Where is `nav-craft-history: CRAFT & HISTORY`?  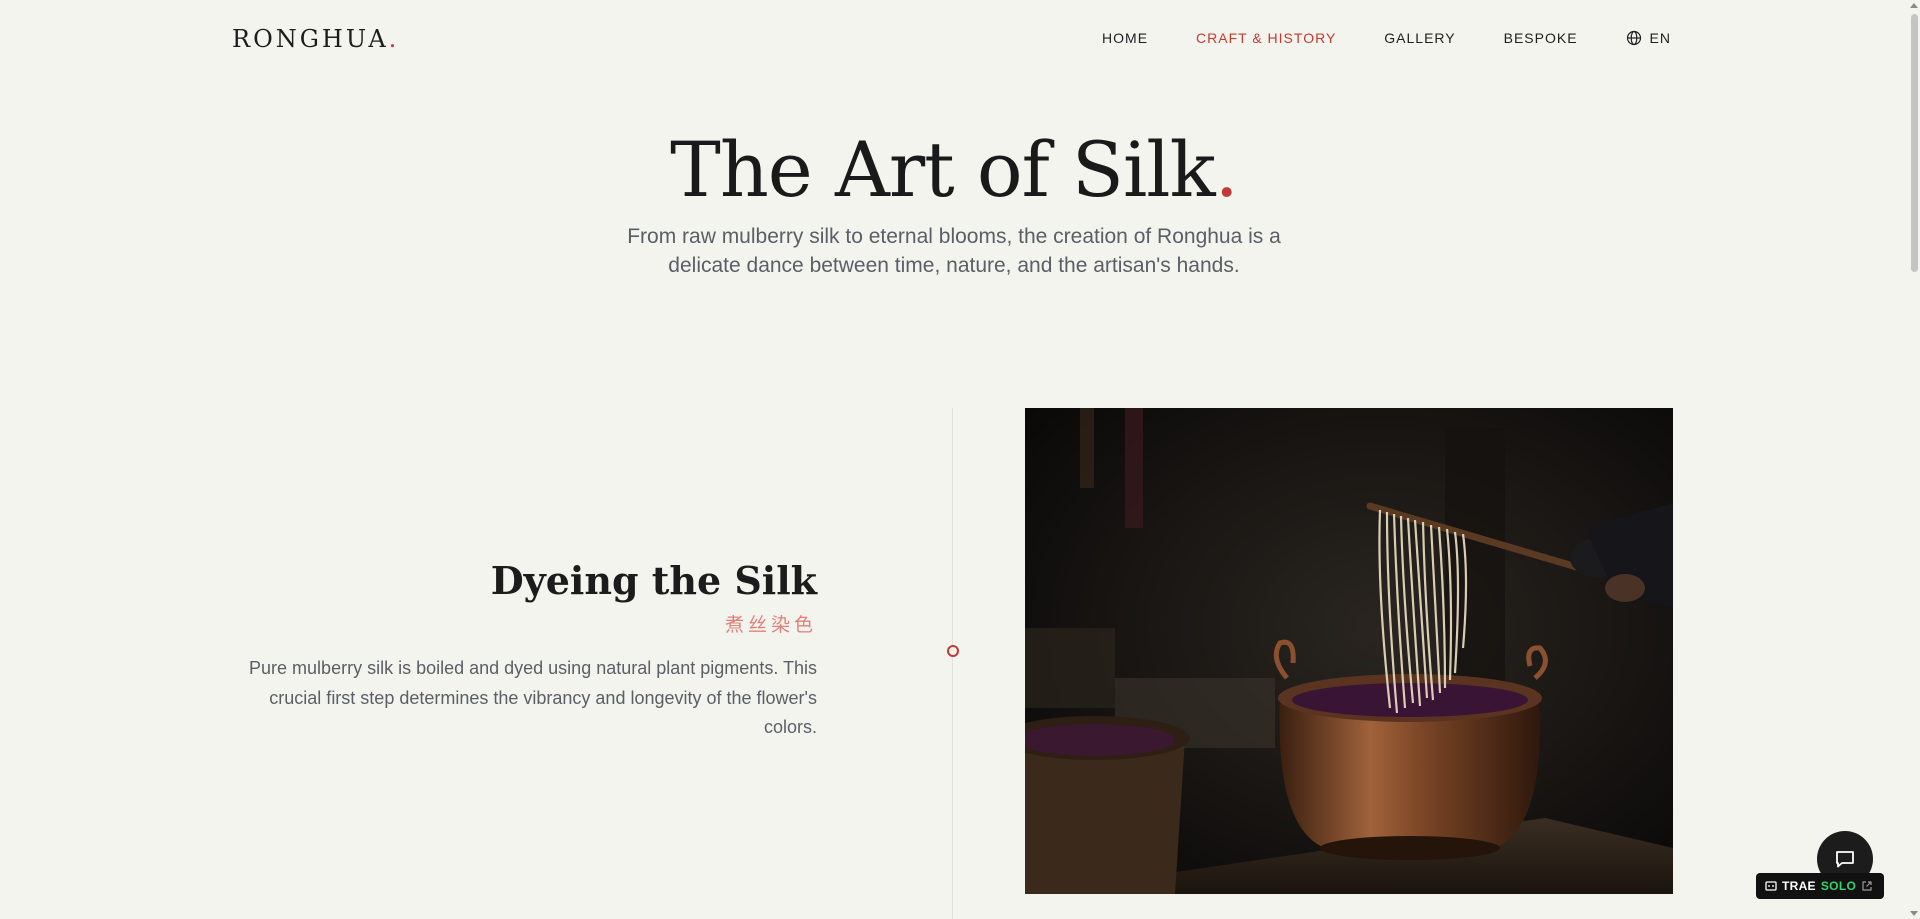 nav-craft-history: CRAFT & HISTORY is located at coordinates (1266, 38).